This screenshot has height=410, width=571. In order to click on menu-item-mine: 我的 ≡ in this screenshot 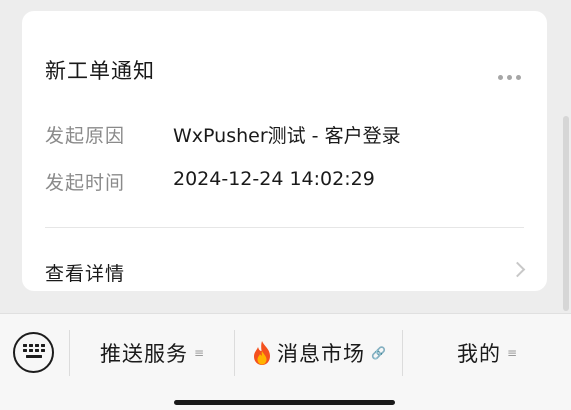, I will do `click(487, 353)`.